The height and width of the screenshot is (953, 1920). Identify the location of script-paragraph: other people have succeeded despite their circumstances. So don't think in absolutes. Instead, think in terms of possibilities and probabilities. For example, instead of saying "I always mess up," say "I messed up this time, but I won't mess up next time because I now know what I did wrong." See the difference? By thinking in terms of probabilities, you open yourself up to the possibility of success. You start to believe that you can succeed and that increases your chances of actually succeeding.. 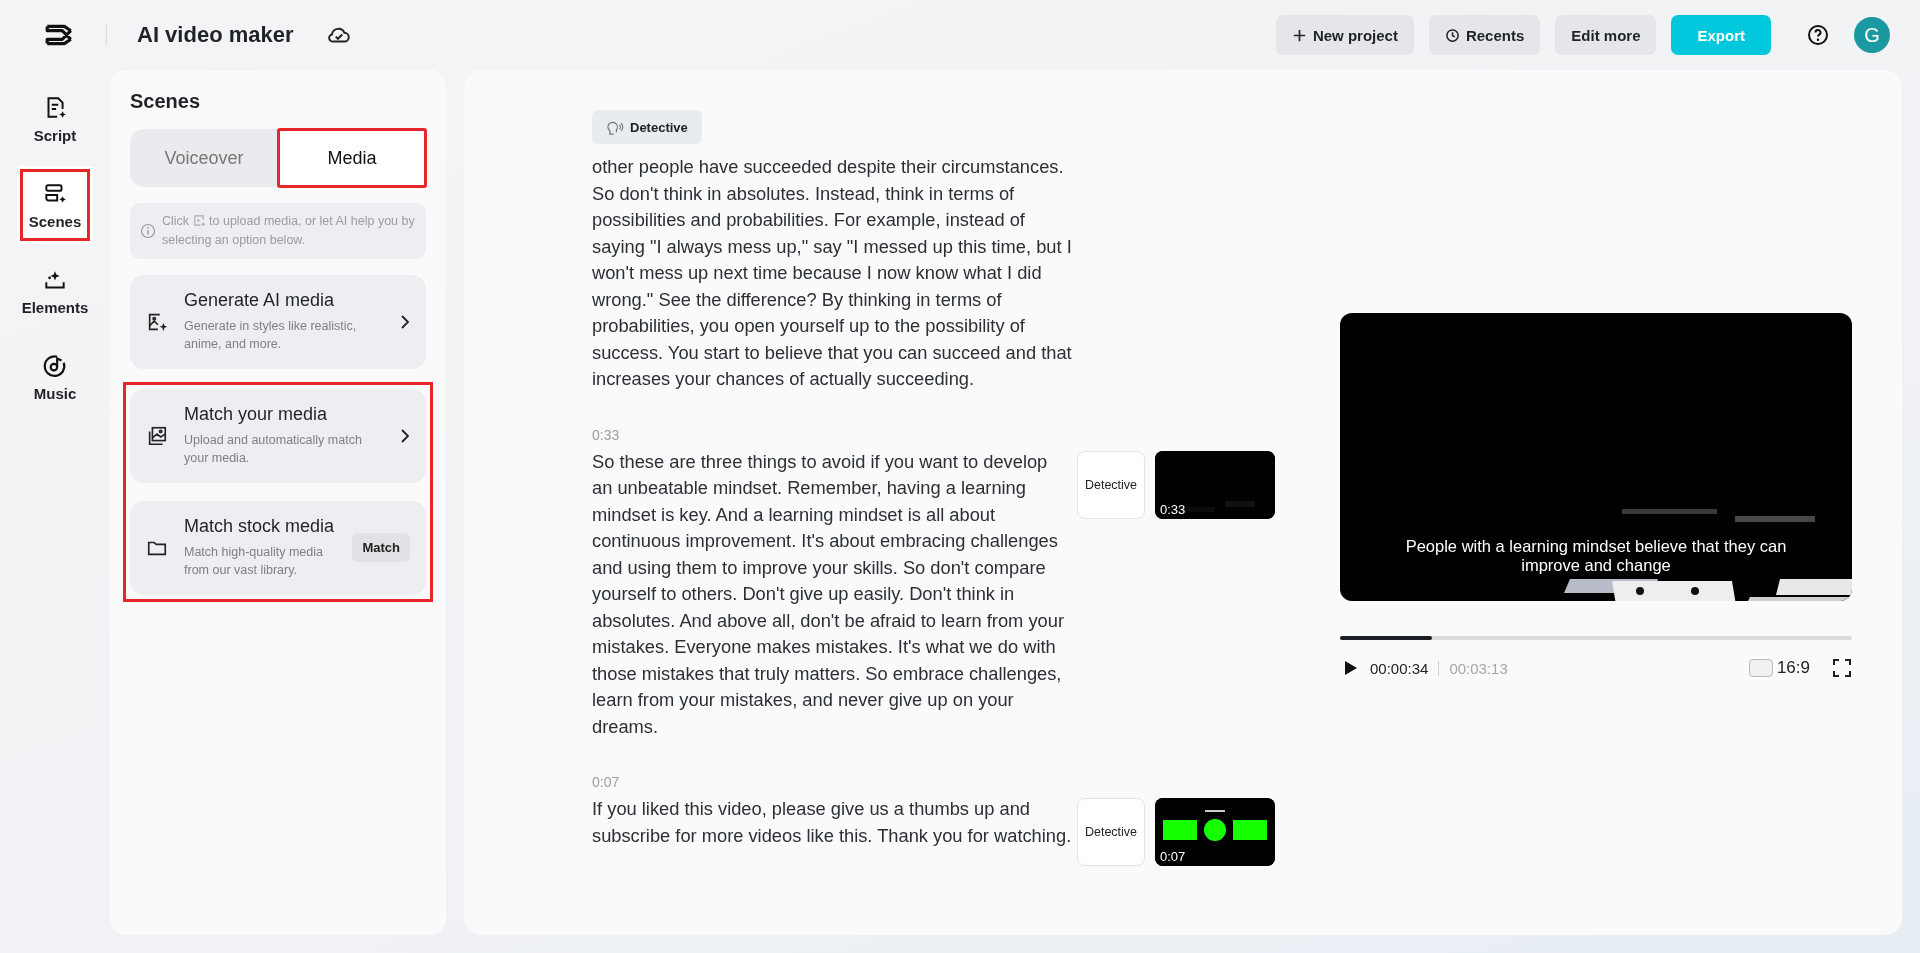
(832, 273).